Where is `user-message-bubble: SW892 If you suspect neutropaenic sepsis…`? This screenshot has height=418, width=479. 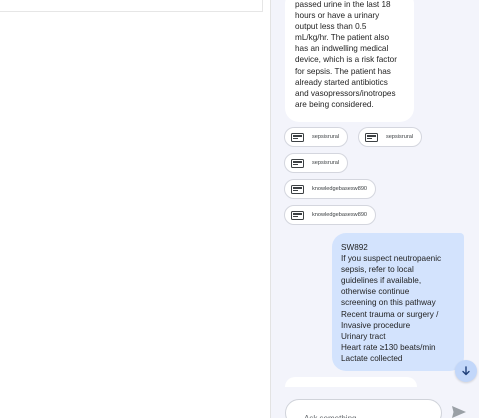
user-message-bubble: SW892 If you suspect neutropaenic sepsis… is located at coordinates (398, 302).